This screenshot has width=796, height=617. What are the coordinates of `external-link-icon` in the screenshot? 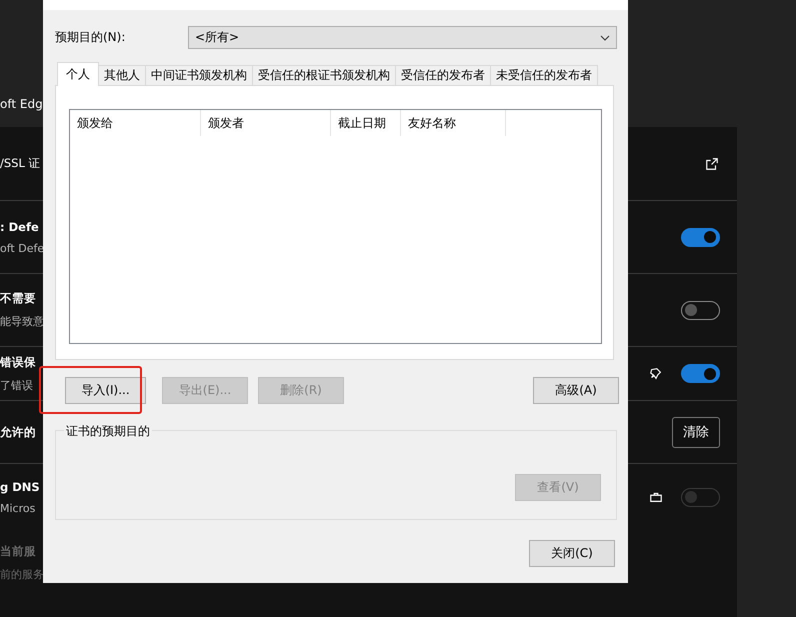 It's located at (712, 163).